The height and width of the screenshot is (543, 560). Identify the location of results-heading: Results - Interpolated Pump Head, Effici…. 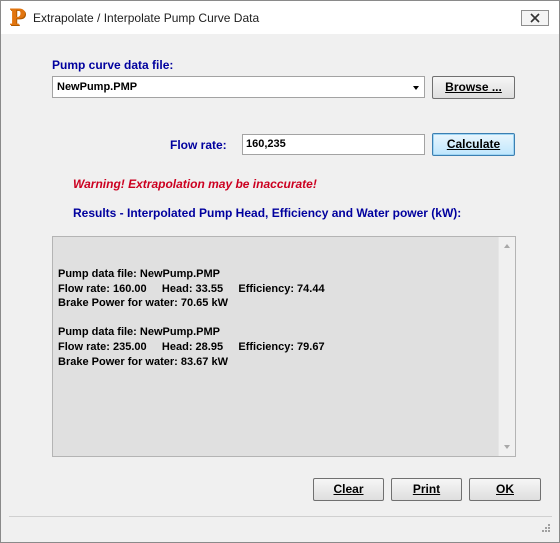
(267, 213).